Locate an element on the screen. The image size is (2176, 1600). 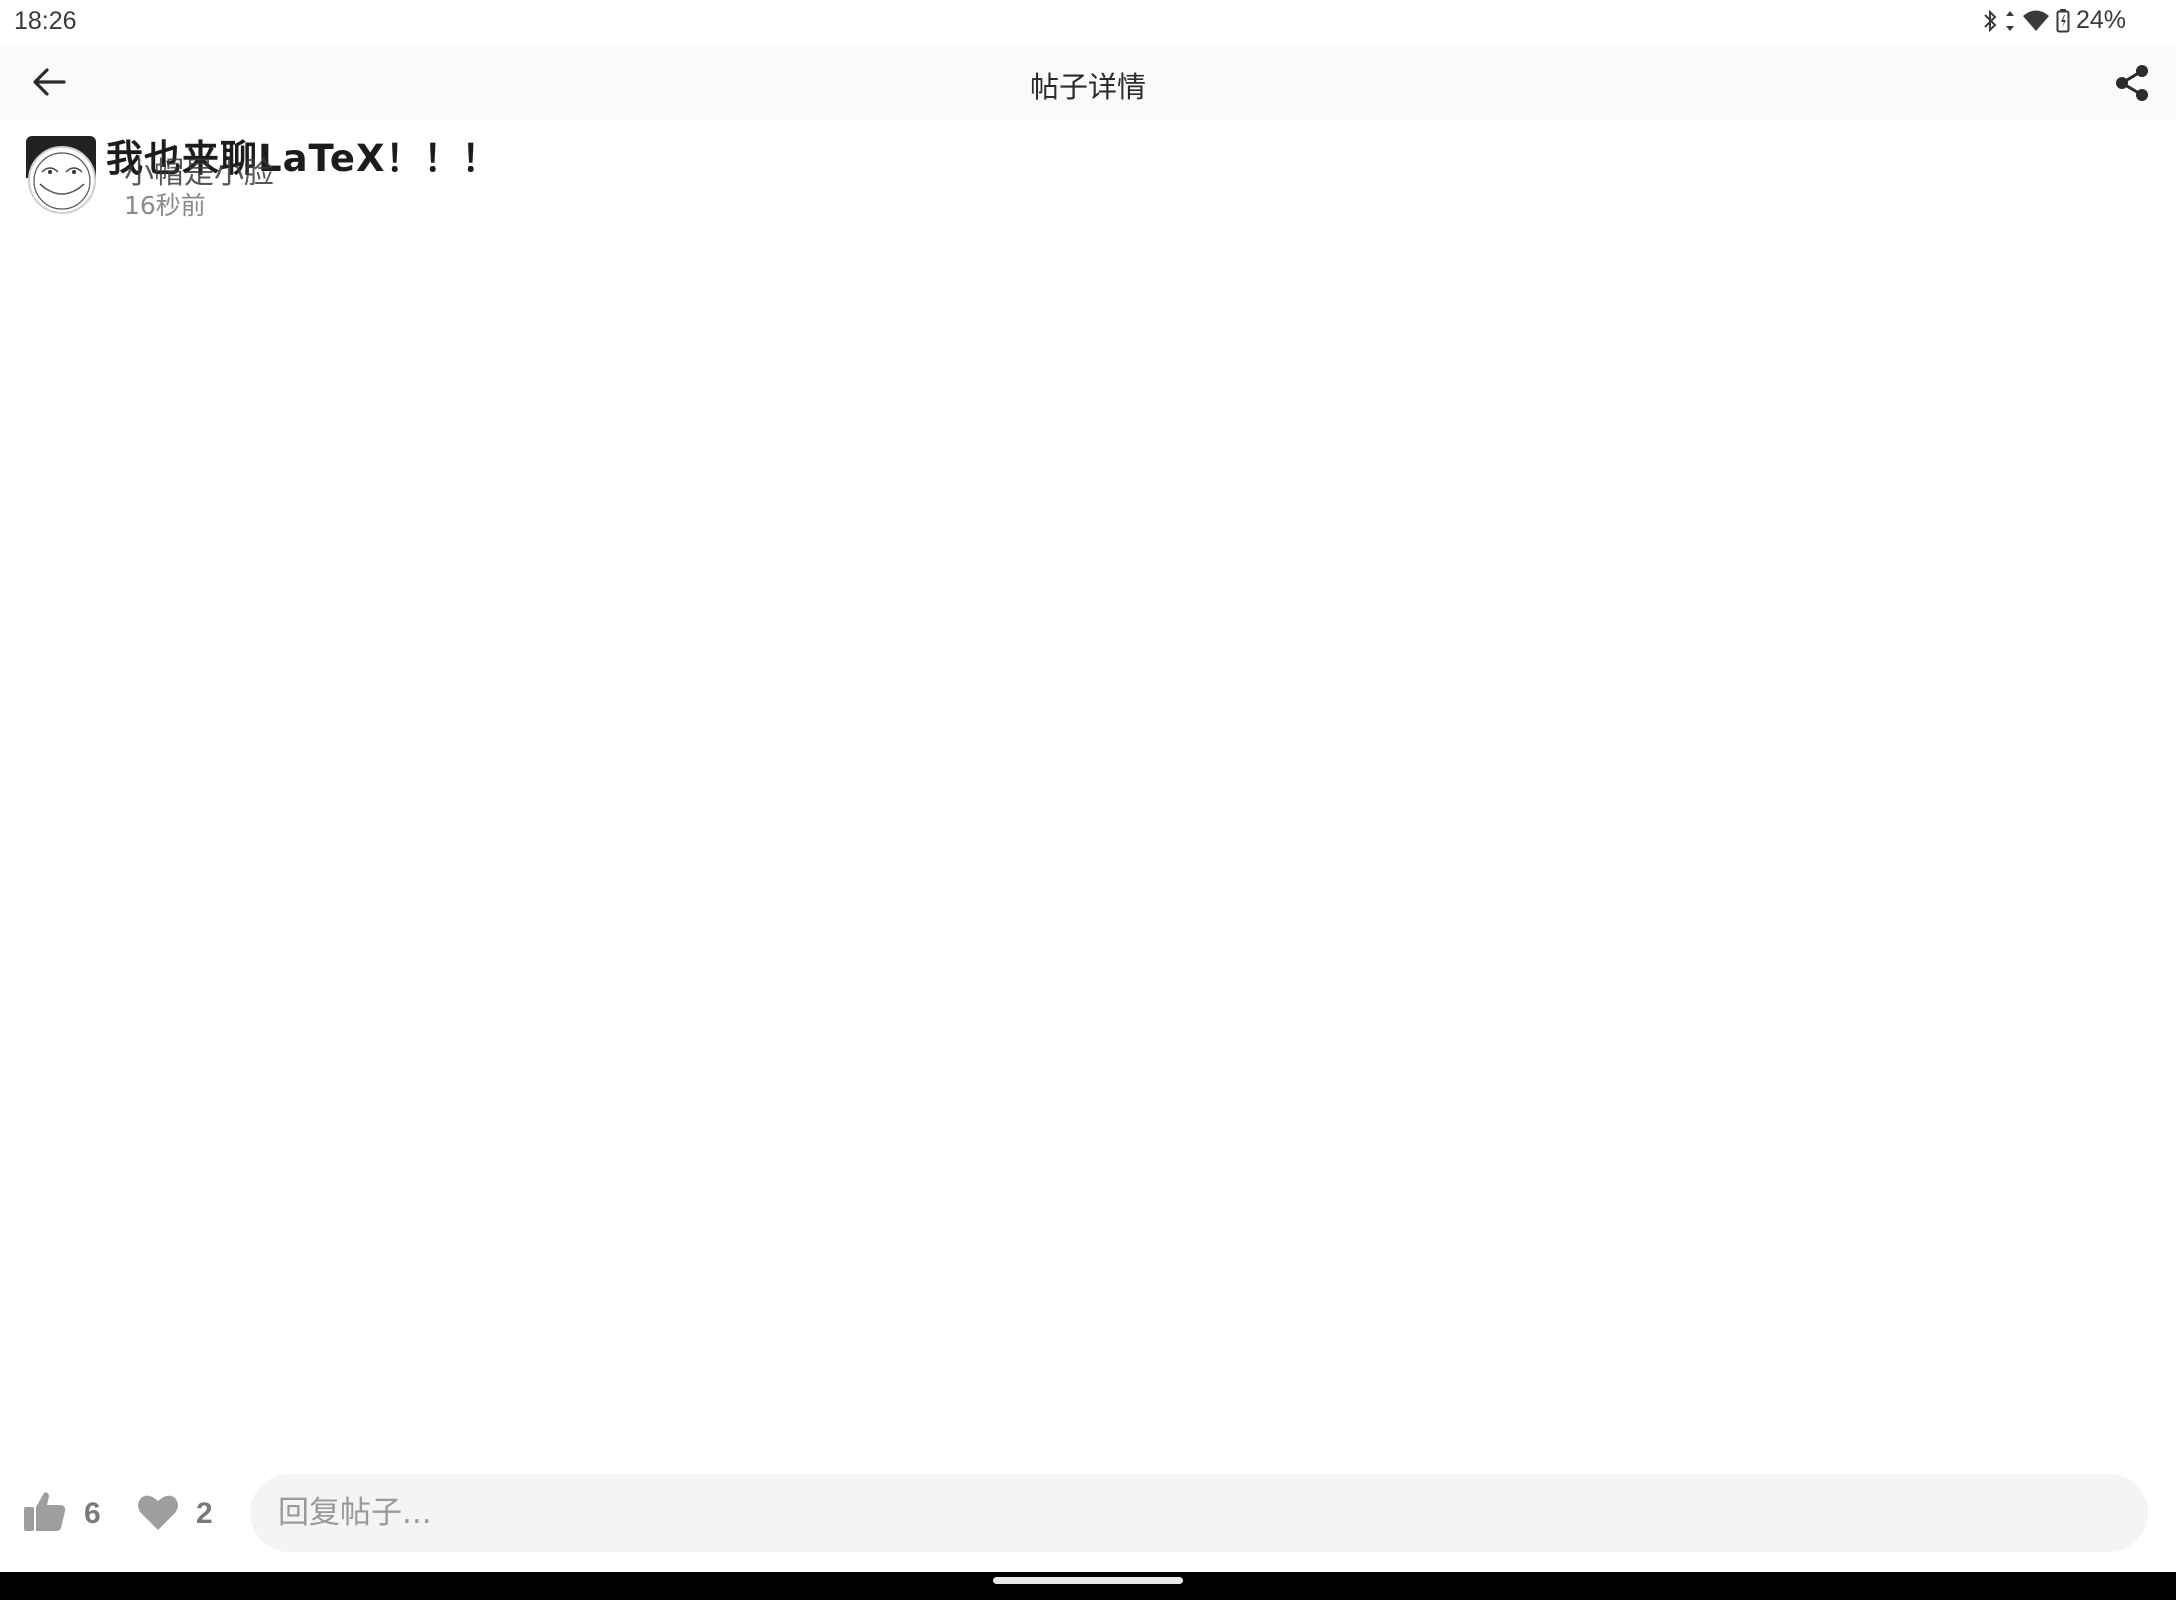
post-header: 我也来聊LaTeX！！！ 小帽是小脸 16秒前 is located at coordinates (1088, 175).